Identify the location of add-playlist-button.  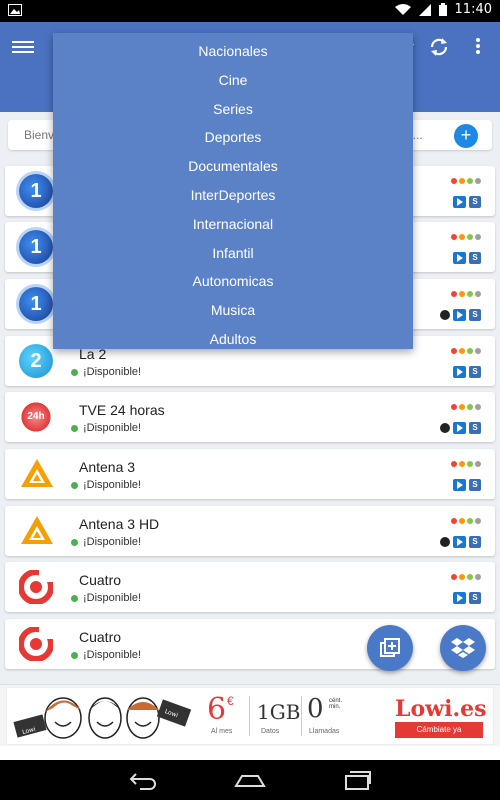
(390, 648).